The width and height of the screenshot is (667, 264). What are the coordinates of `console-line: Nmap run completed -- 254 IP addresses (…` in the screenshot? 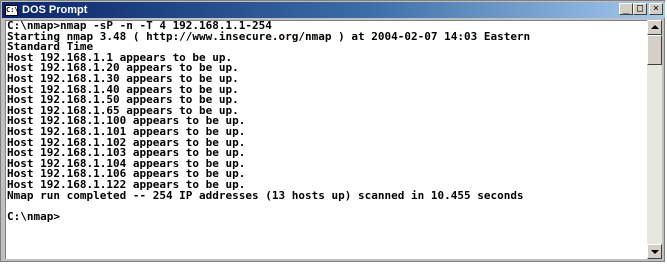 It's located at (265, 195).